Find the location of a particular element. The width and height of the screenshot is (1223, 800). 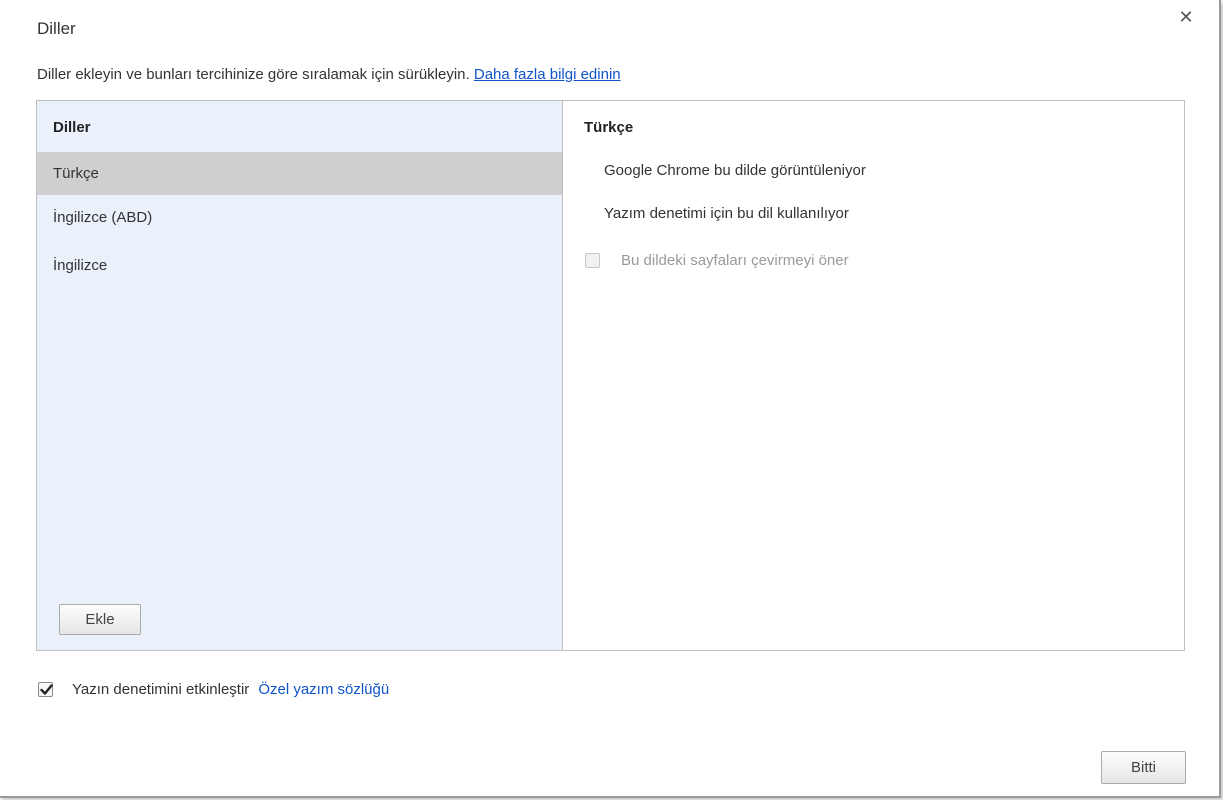

language-list-header: Diller is located at coordinates (72, 127).